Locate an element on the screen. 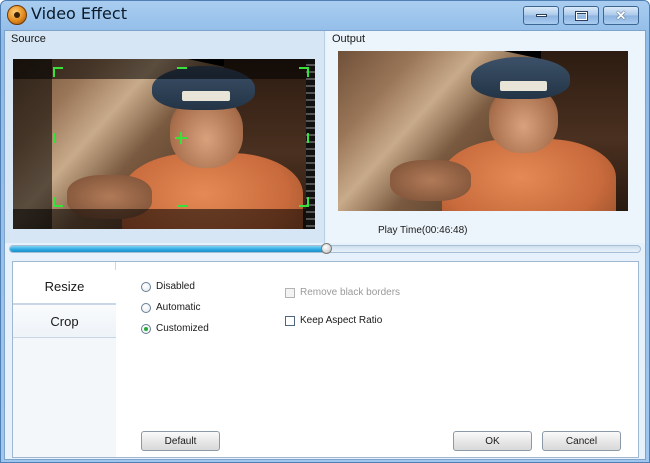 The image size is (650, 463). radio-disabled-label: Disabled is located at coordinates (175, 286).